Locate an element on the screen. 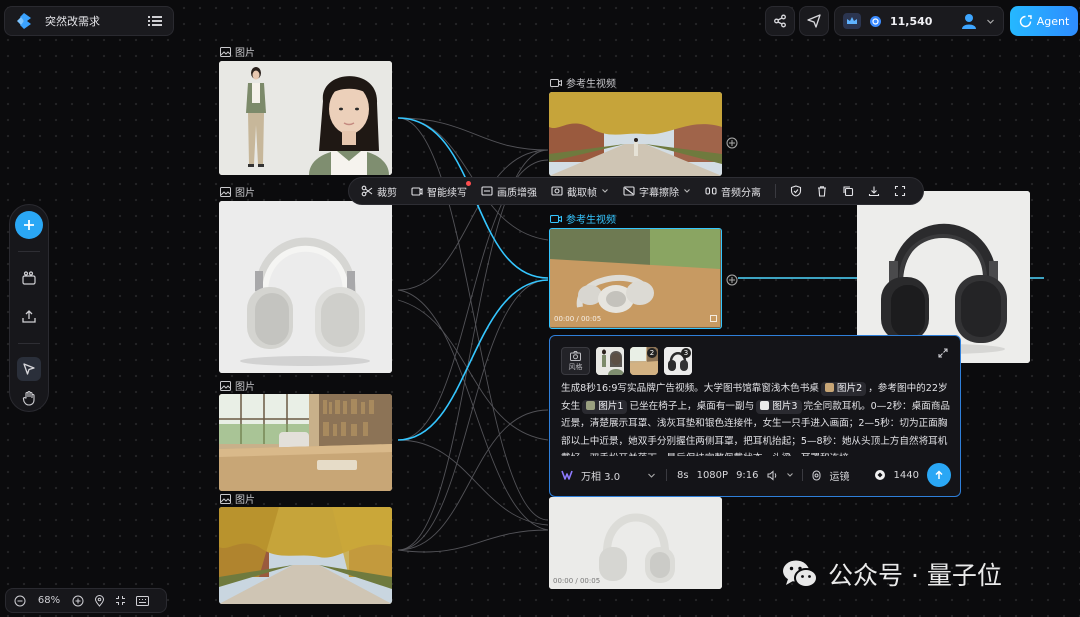 Image resolution: width=1080 pixels, height=617 pixels. wechat-watermark: 公众号 · 量子位 is located at coordinates (892, 574).